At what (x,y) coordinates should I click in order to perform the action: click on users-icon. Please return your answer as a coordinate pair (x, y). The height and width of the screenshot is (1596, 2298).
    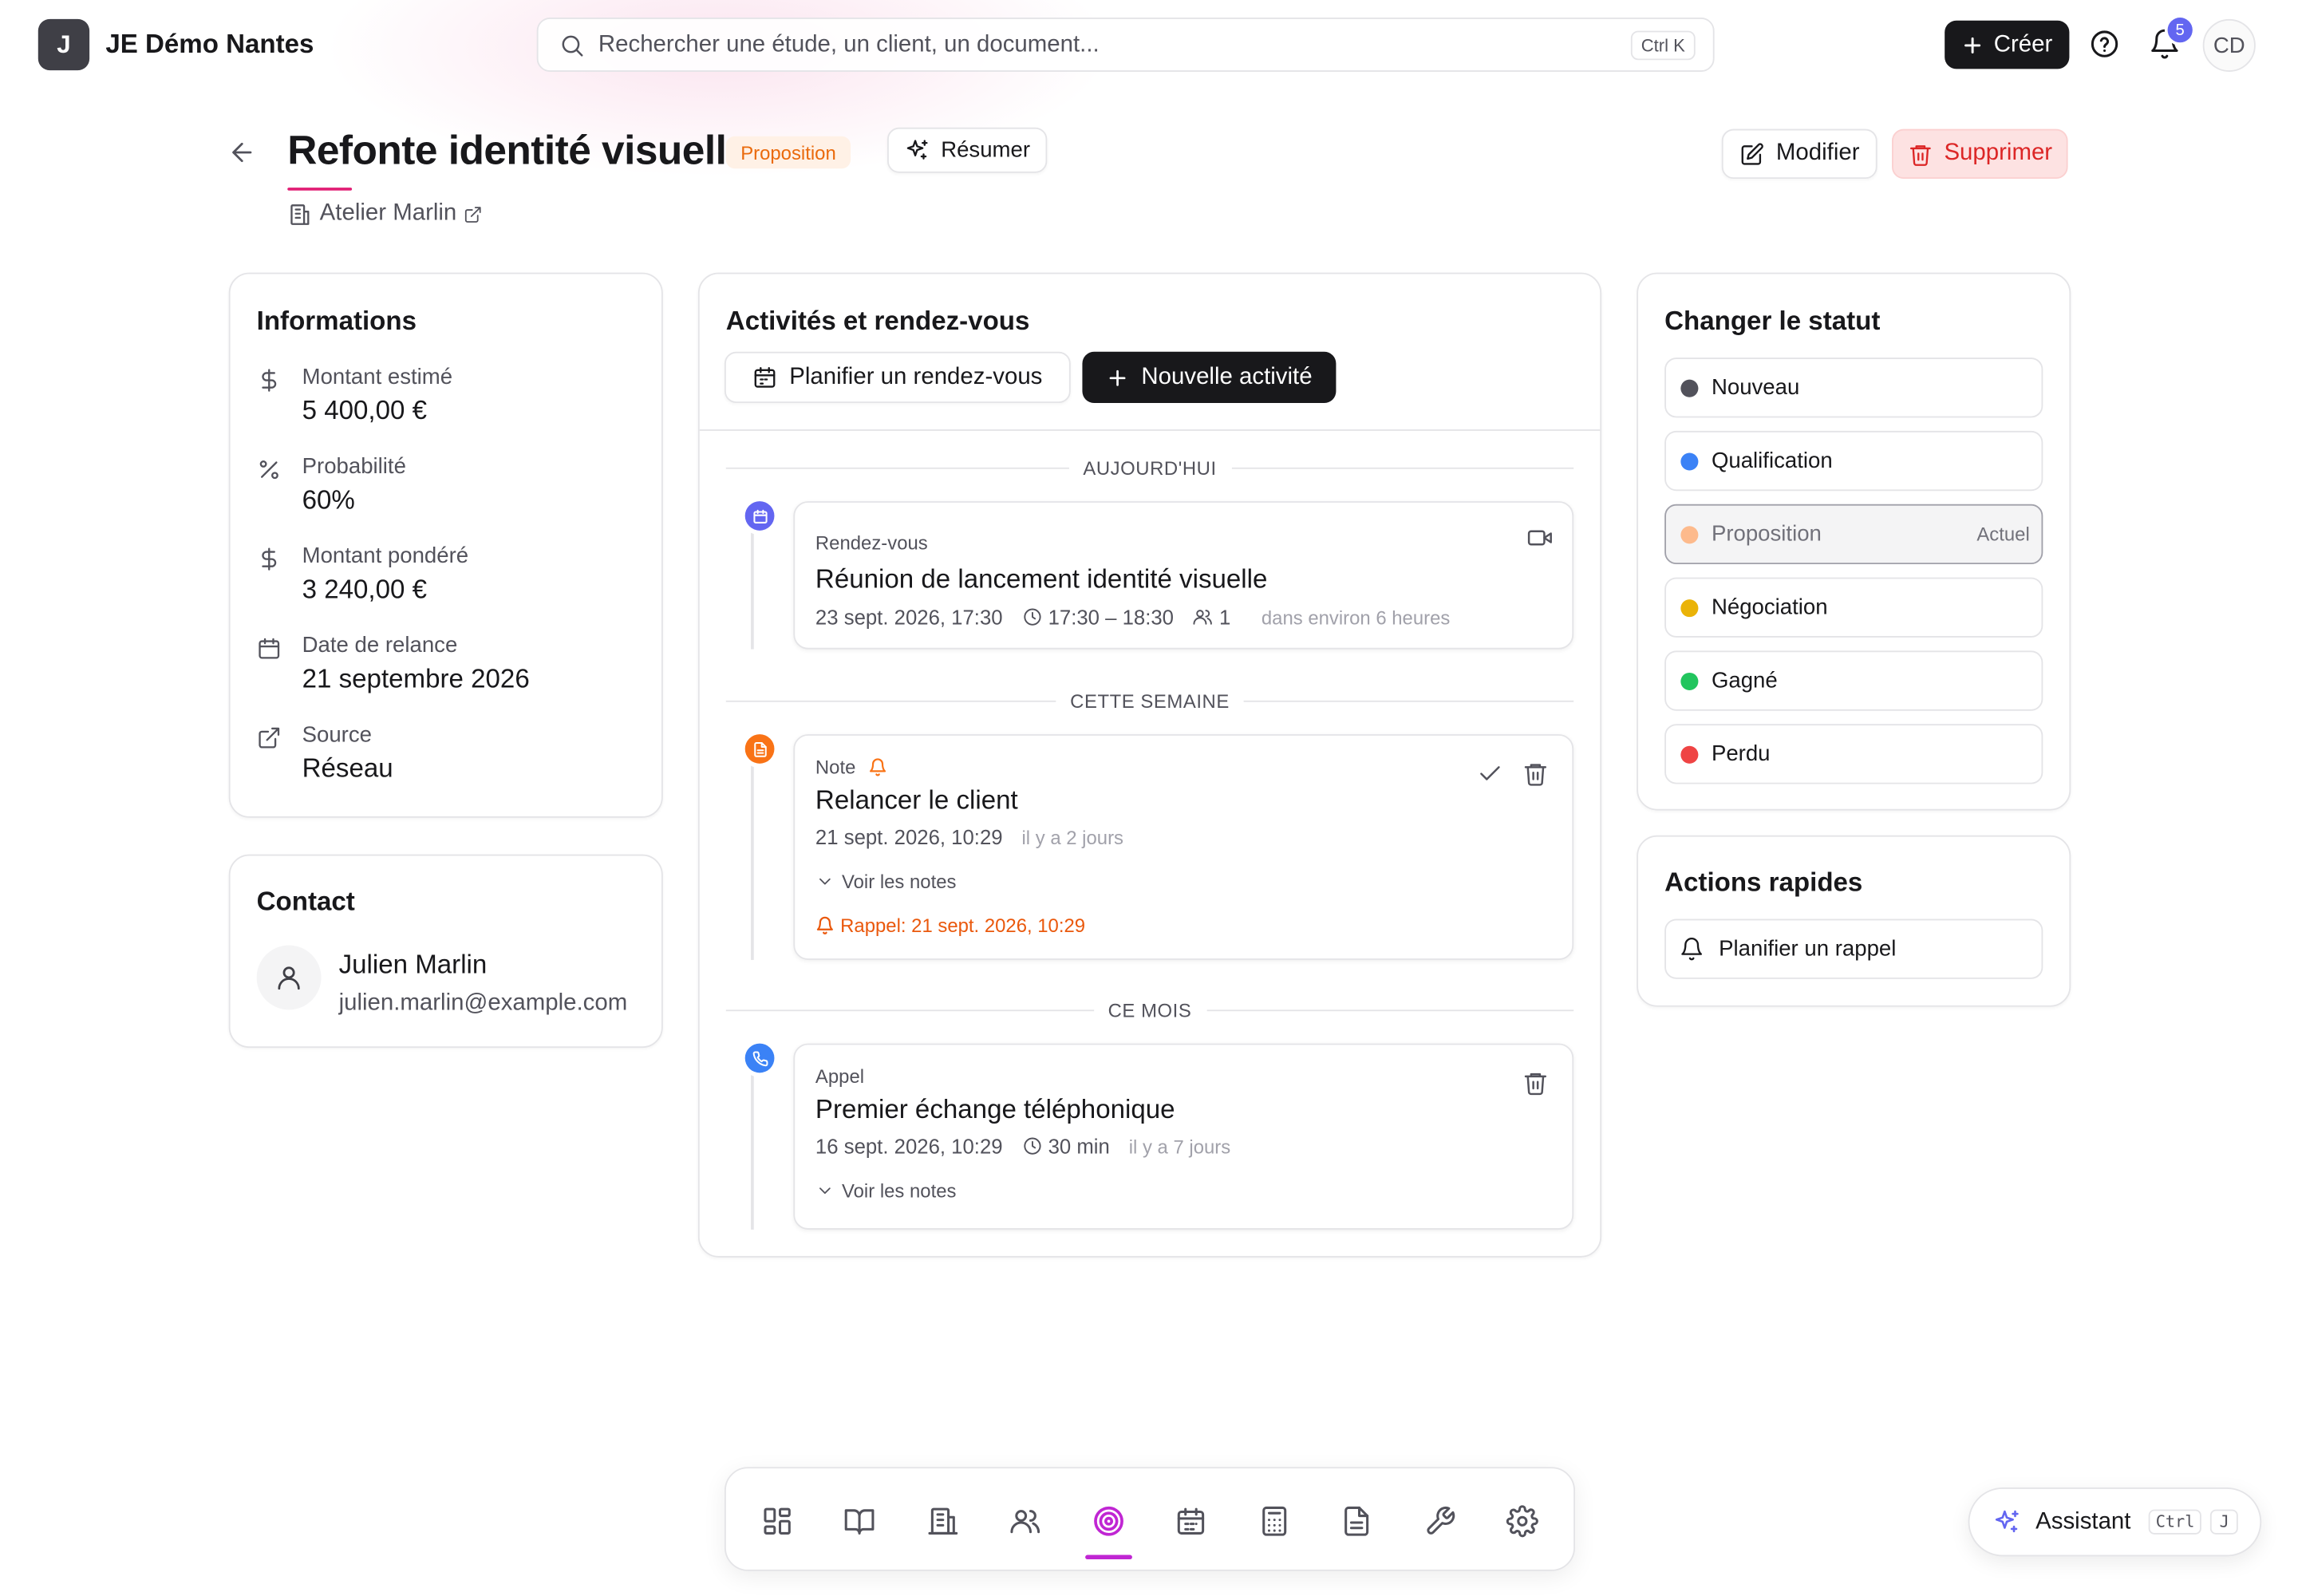
    Looking at the image, I should click on (1204, 617).